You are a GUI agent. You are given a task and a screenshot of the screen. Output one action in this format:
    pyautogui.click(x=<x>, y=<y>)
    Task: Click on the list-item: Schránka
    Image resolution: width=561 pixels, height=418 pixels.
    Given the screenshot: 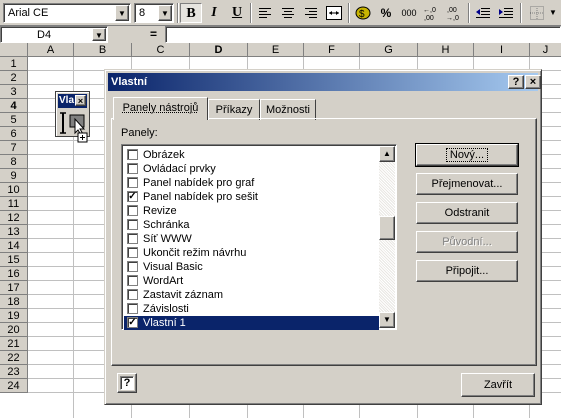 What is the action you would take?
    pyautogui.click(x=251, y=225)
    